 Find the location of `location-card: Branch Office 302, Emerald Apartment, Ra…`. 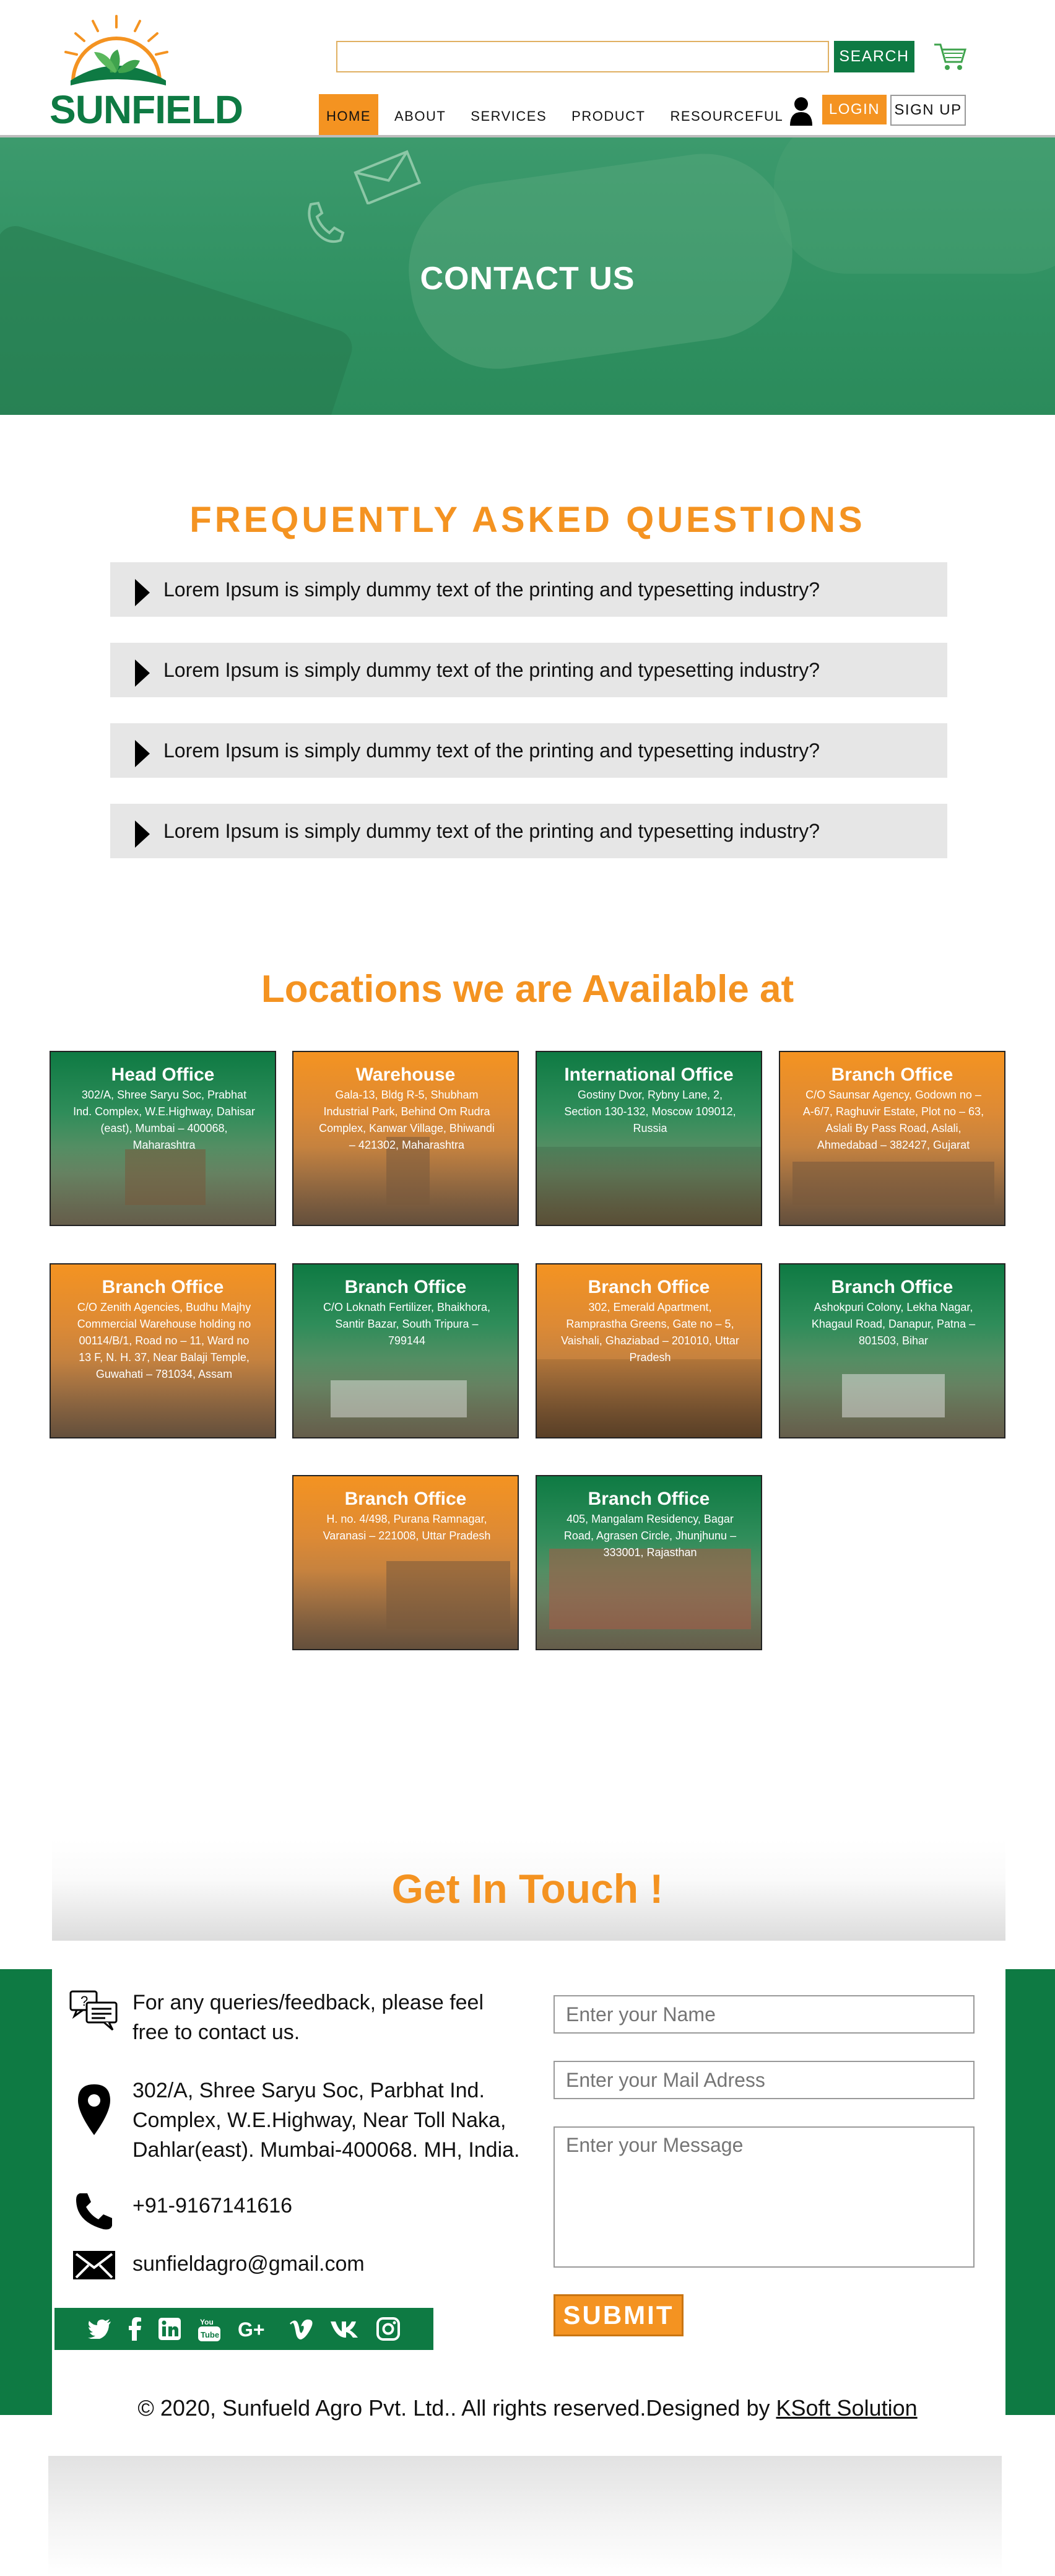

location-card: Branch Office 302, Emerald Apartment, Ra… is located at coordinates (649, 1350).